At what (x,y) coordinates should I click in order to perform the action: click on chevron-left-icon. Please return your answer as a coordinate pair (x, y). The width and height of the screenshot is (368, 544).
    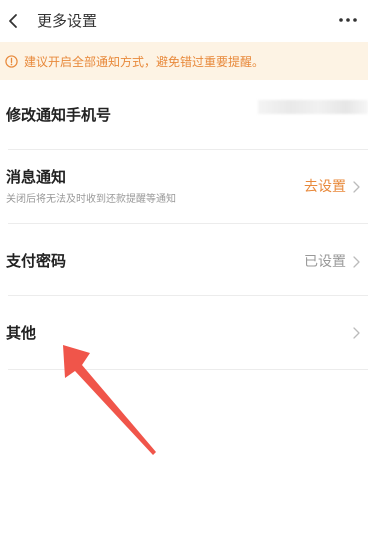
    Looking at the image, I should click on (13, 21).